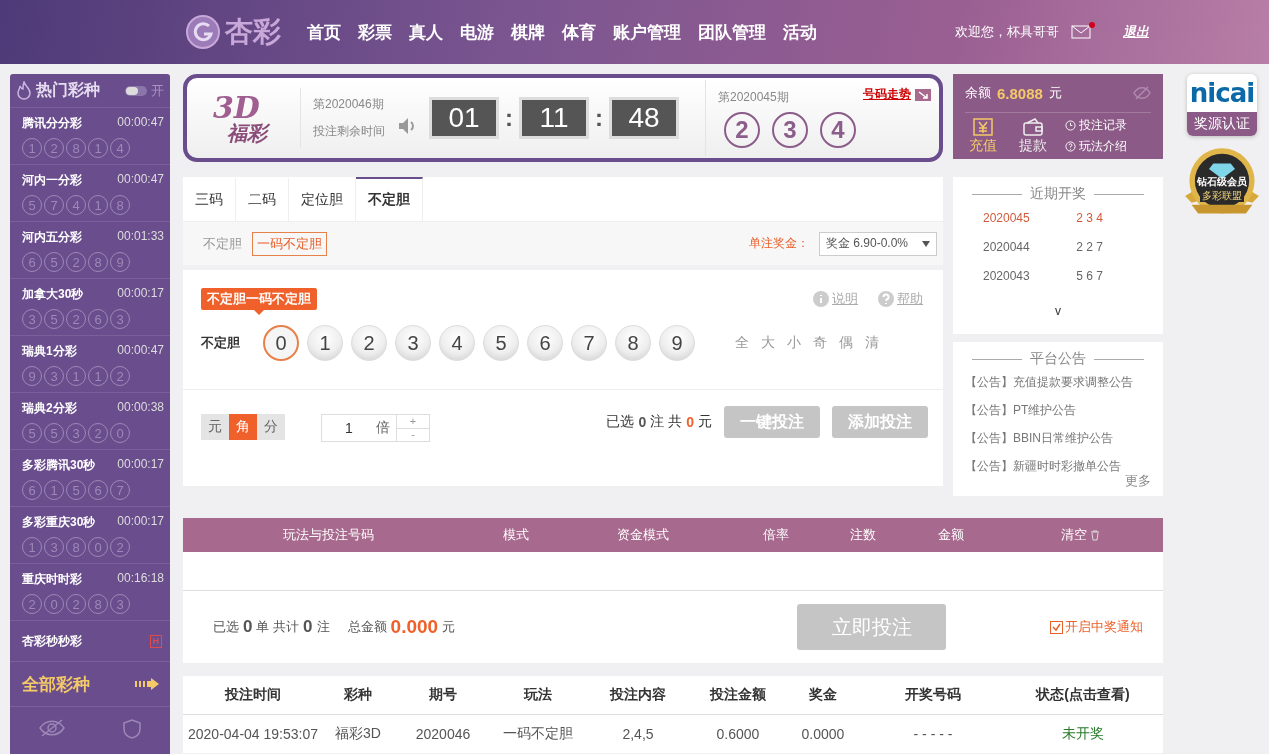  Describe the element at coordinates (1033, 127) in the screenshot. I see `wallet-icon` at that location.